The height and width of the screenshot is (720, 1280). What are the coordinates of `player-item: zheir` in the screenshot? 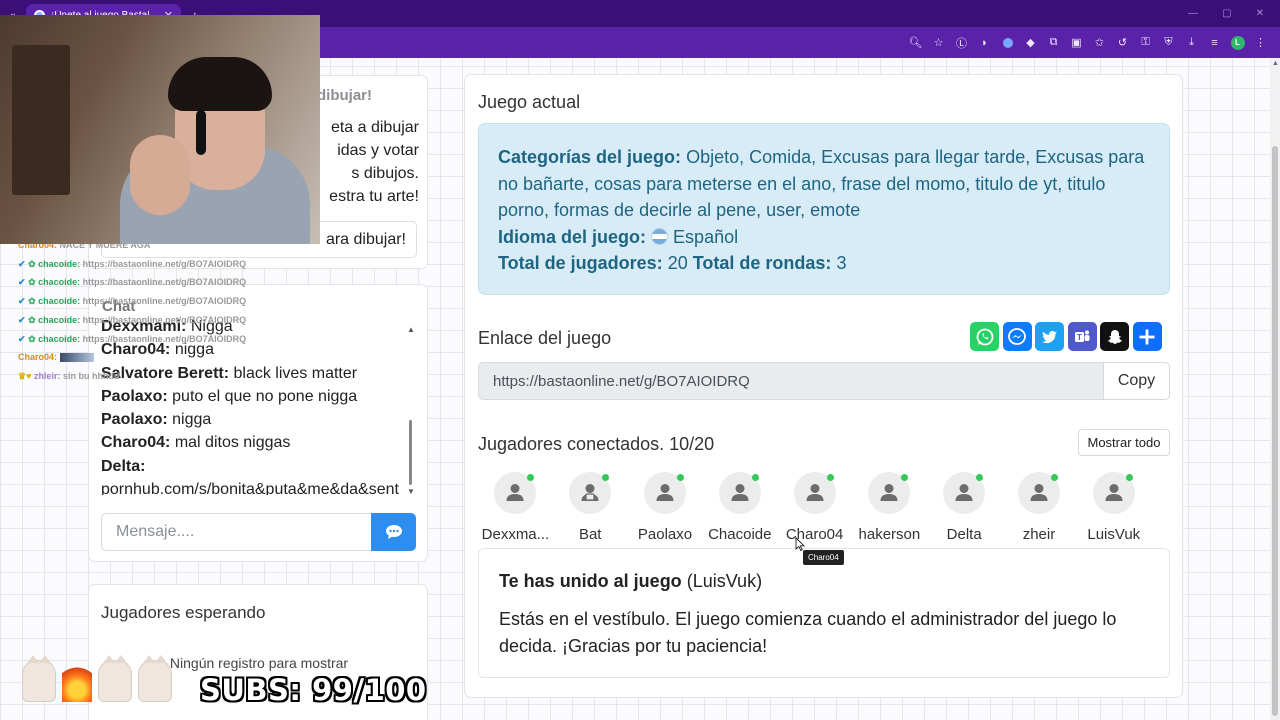 It's located at (1039, 507).